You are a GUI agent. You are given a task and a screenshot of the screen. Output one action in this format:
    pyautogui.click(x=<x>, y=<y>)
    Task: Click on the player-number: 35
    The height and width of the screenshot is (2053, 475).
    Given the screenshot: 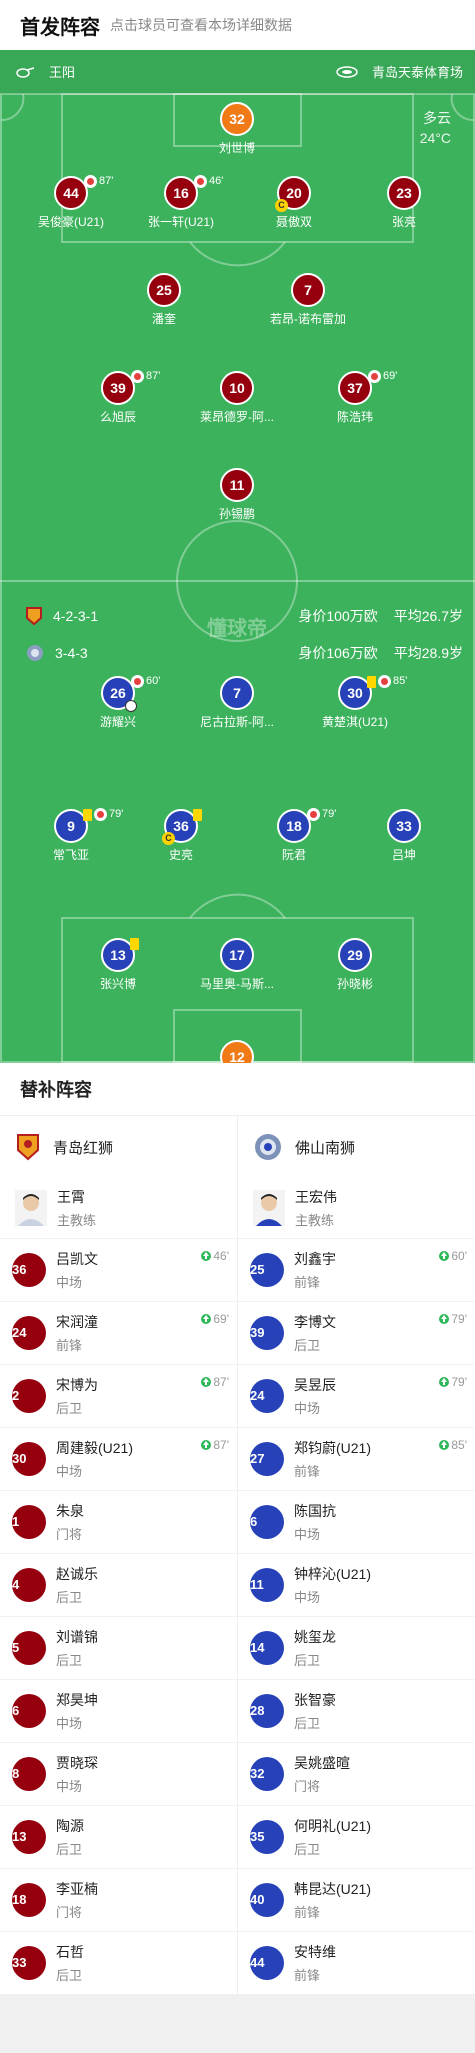 What is the action you would take?
    pyautogui.click(x=267, y=1837)
    